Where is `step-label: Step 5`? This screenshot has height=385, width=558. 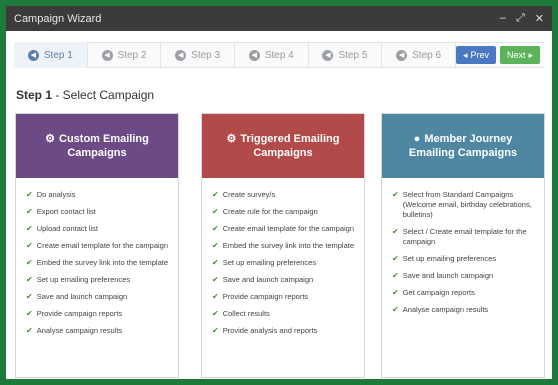 step-label: Step 5 is located at coordinates (353, 55).